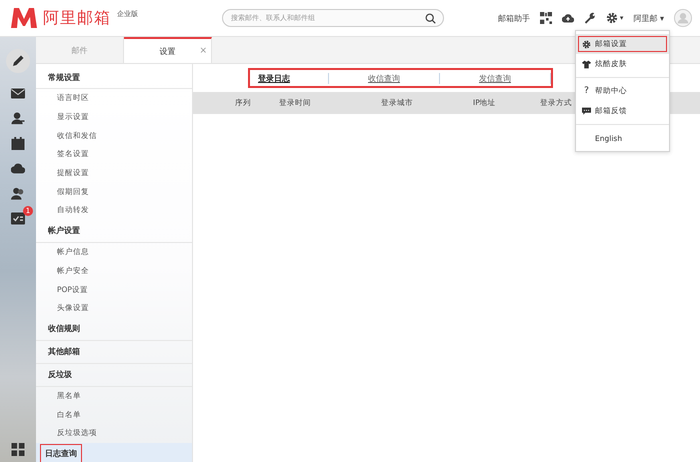 The image size is (700, 462). What do you see at coordinates (64, 329) in the screenshot?
I see `sidebar-heading: 收信规则` at bounding box center [64, 329].